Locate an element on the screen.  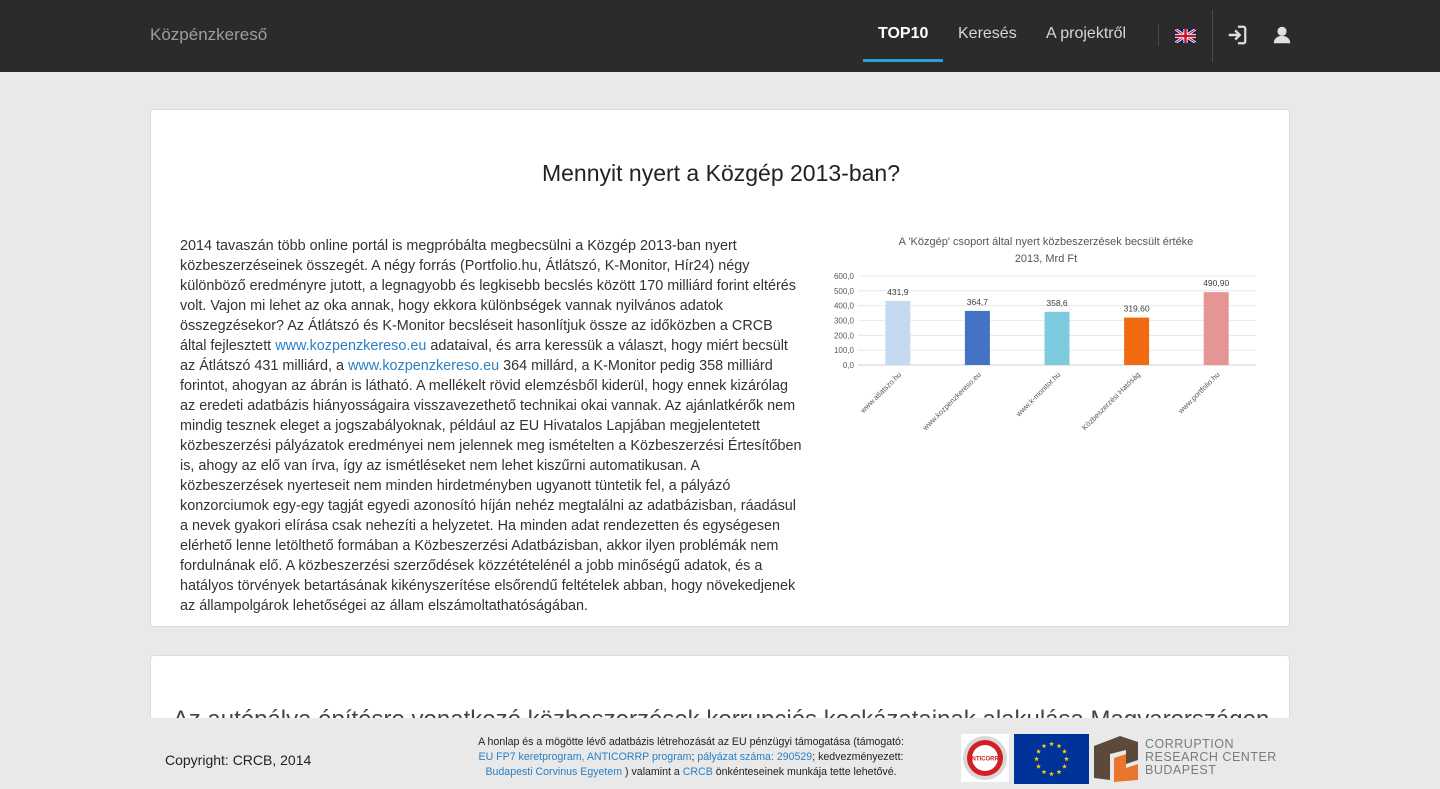
x-category-label: www.atlatszo.hu is located at coordinates (880, 392).